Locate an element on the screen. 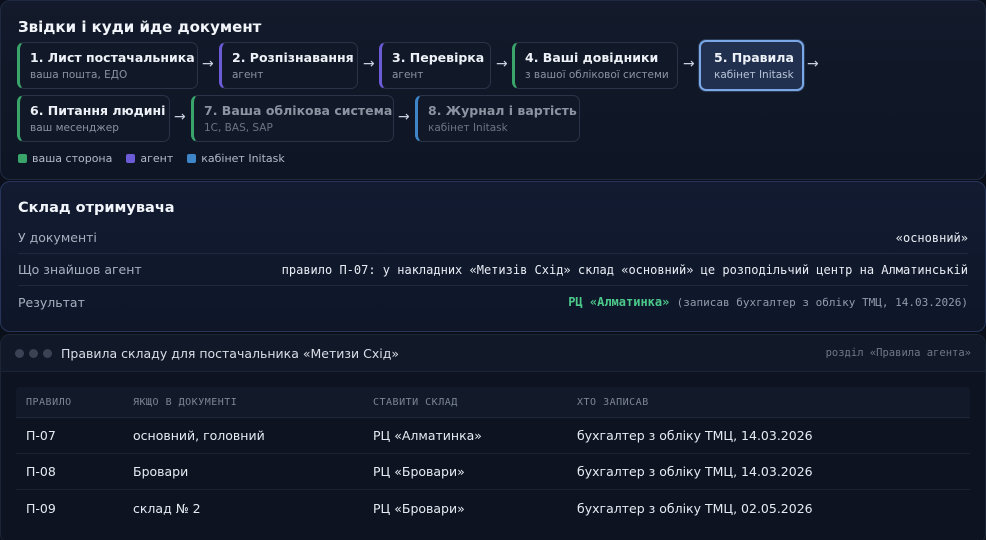 The image size is (986, 540). flow-step-check: 3. Перевірка агент is located at coordinates (435, 65).